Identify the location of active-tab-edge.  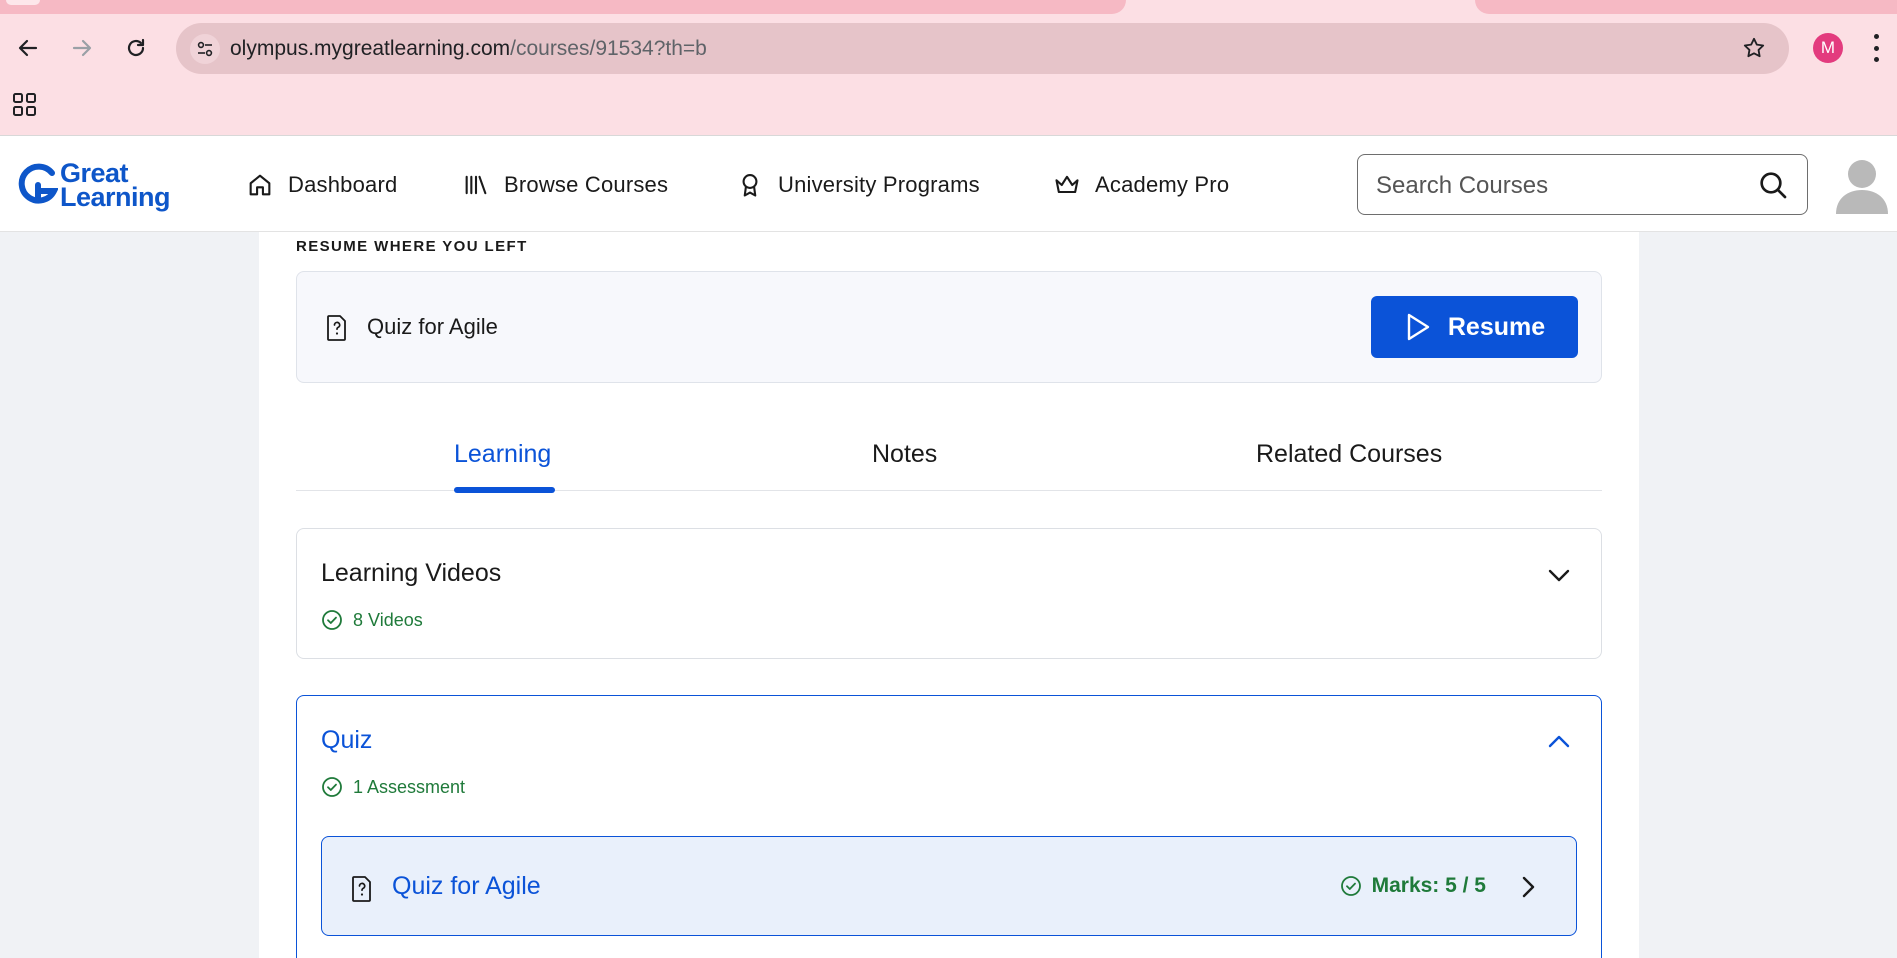
(23, 2).